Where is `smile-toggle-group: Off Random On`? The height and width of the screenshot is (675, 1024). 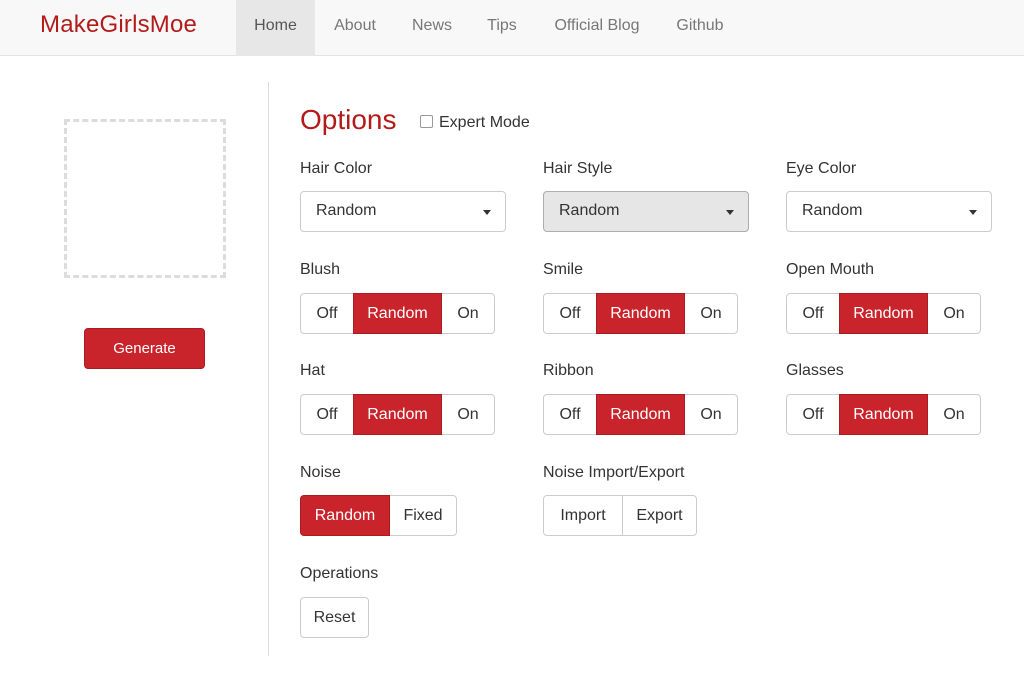 smile-toggle-group: Off Random On is located at coordinates (640, 313).